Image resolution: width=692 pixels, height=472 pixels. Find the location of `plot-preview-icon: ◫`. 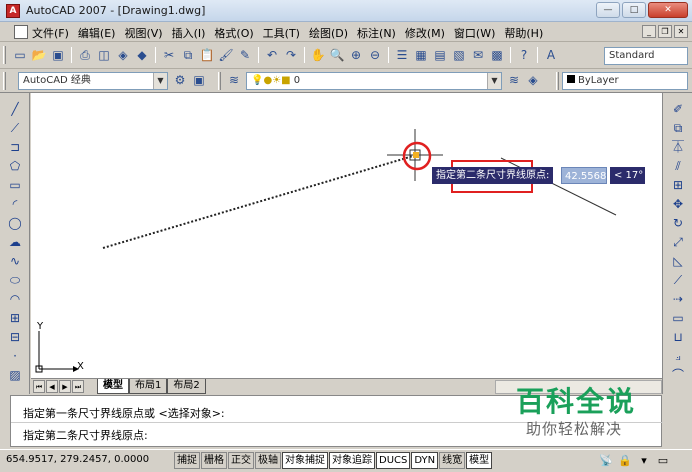

plot-preview-icon: ◫ is located at coordinates (104, 55).